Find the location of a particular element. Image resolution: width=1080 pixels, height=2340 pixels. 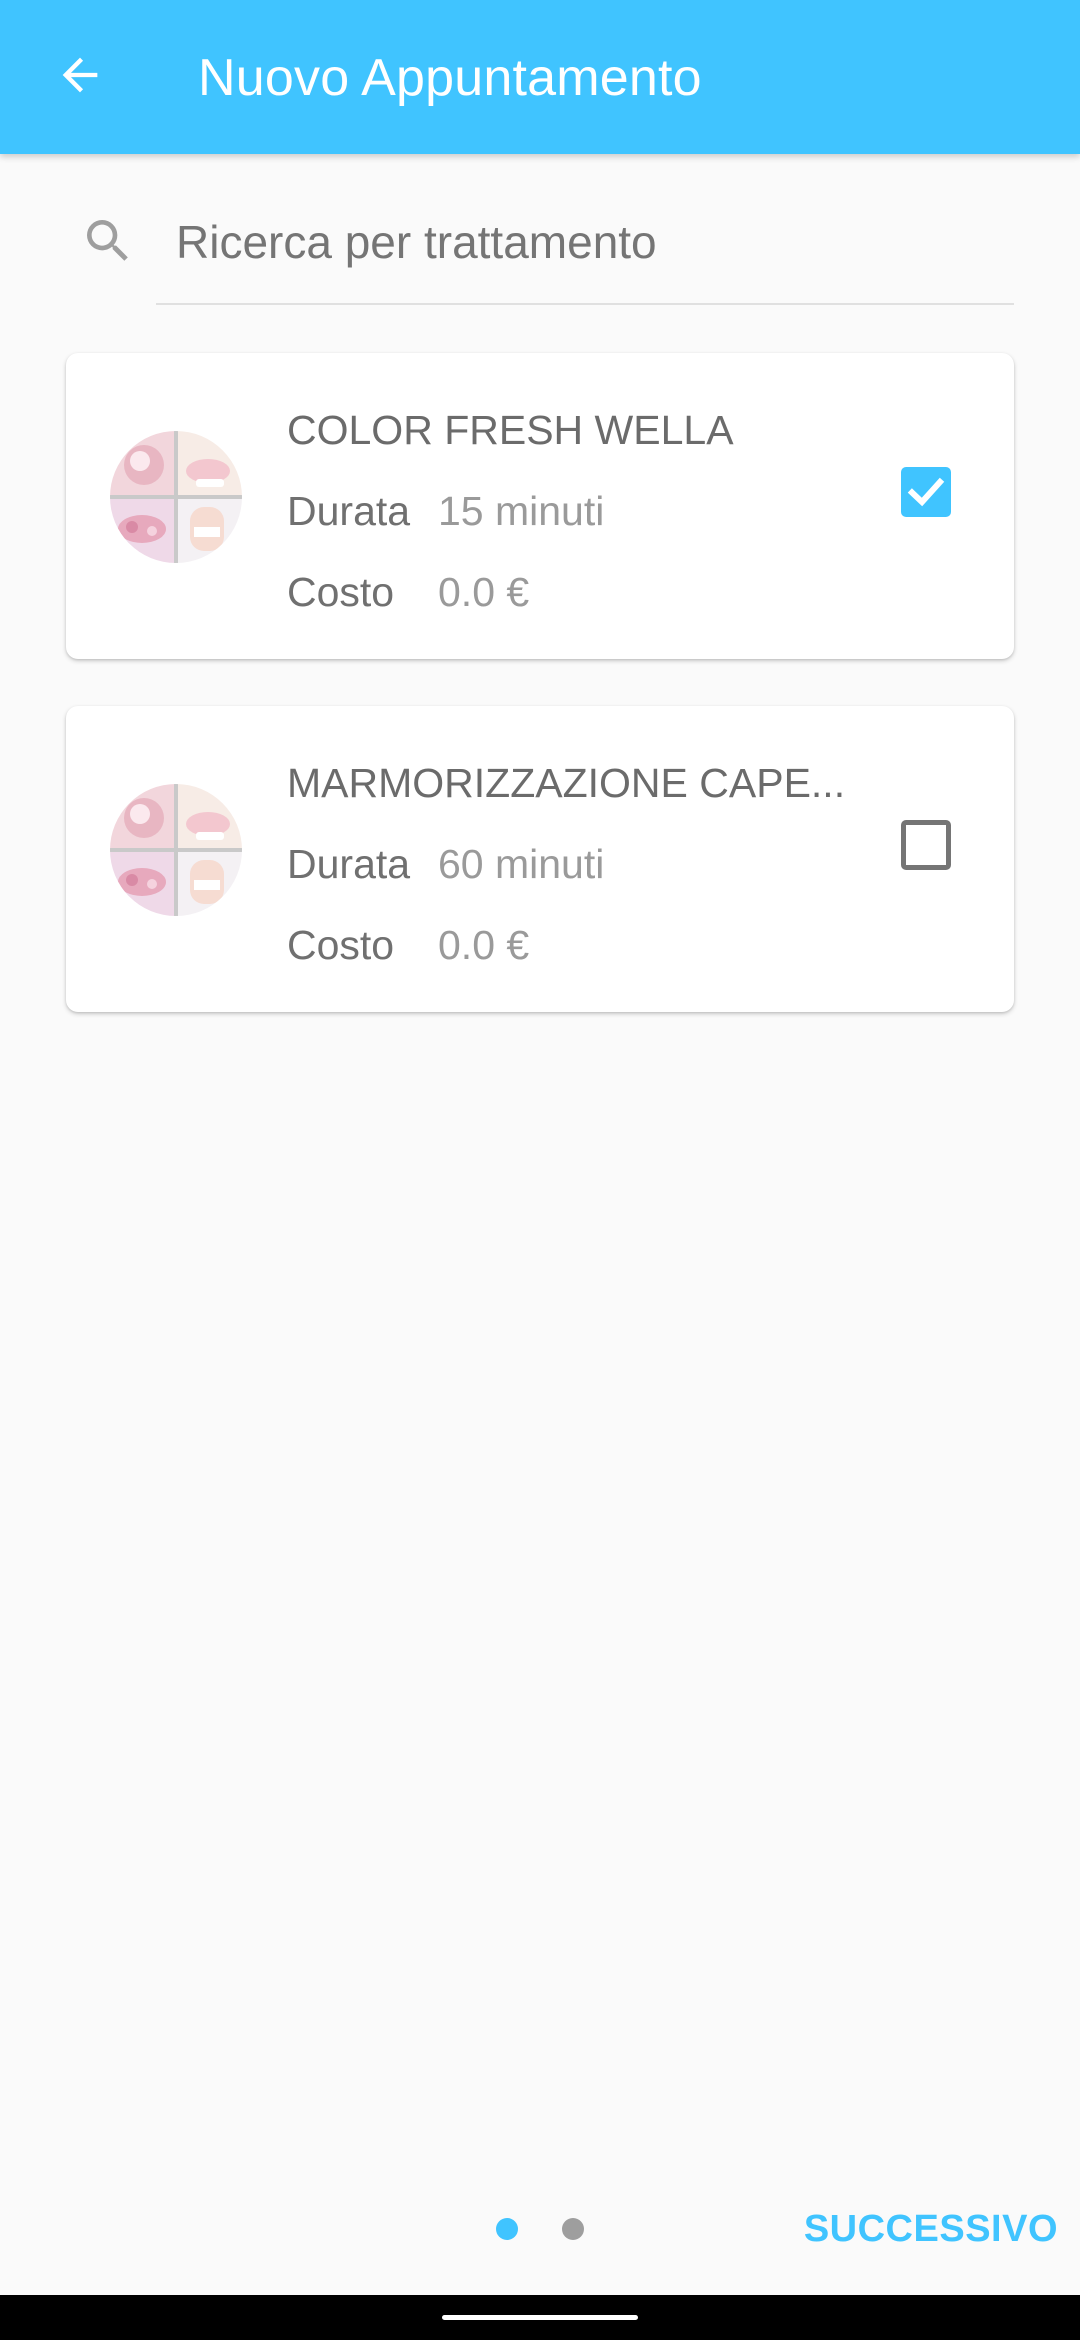

arrow-back-icon is located at coordinates (80, 77).